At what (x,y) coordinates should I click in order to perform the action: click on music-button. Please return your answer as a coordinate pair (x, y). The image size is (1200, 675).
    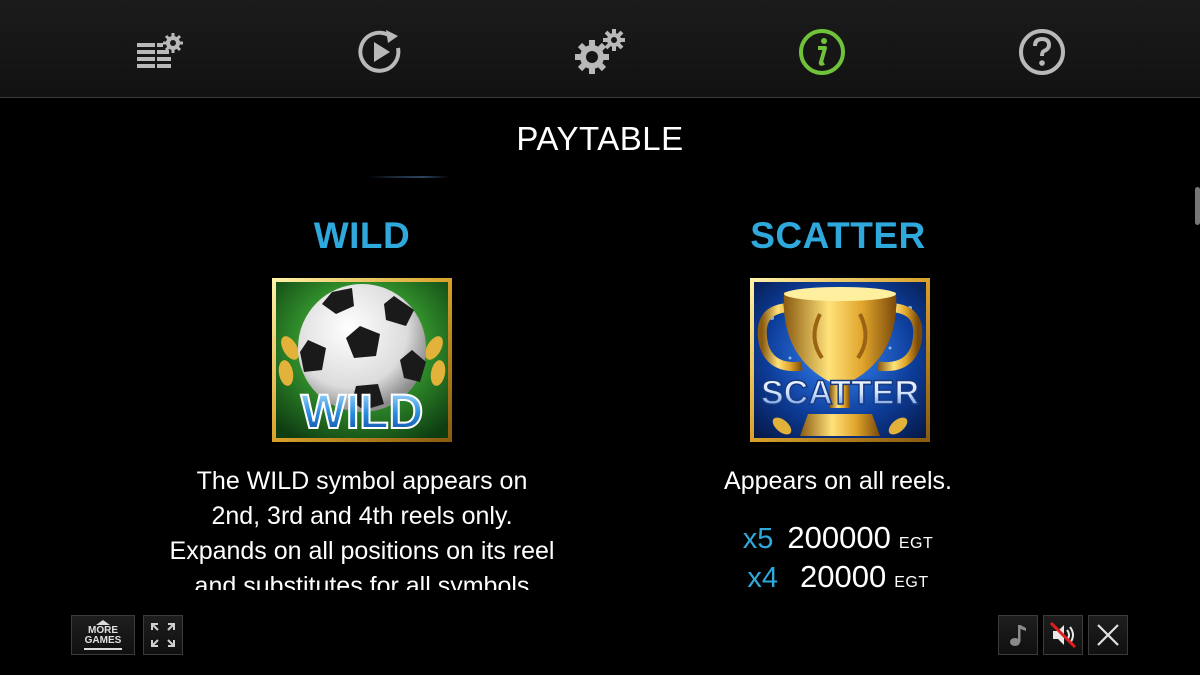
    Looking at the image, I should click on (1018, 635).